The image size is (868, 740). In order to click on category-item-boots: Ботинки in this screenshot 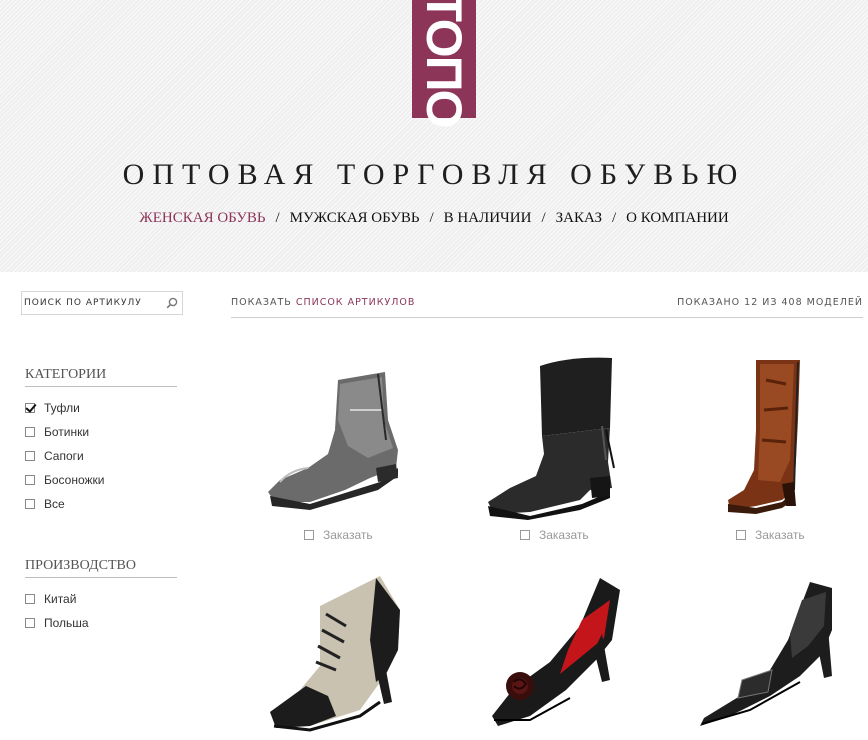, I will do `click(65, 432)`.